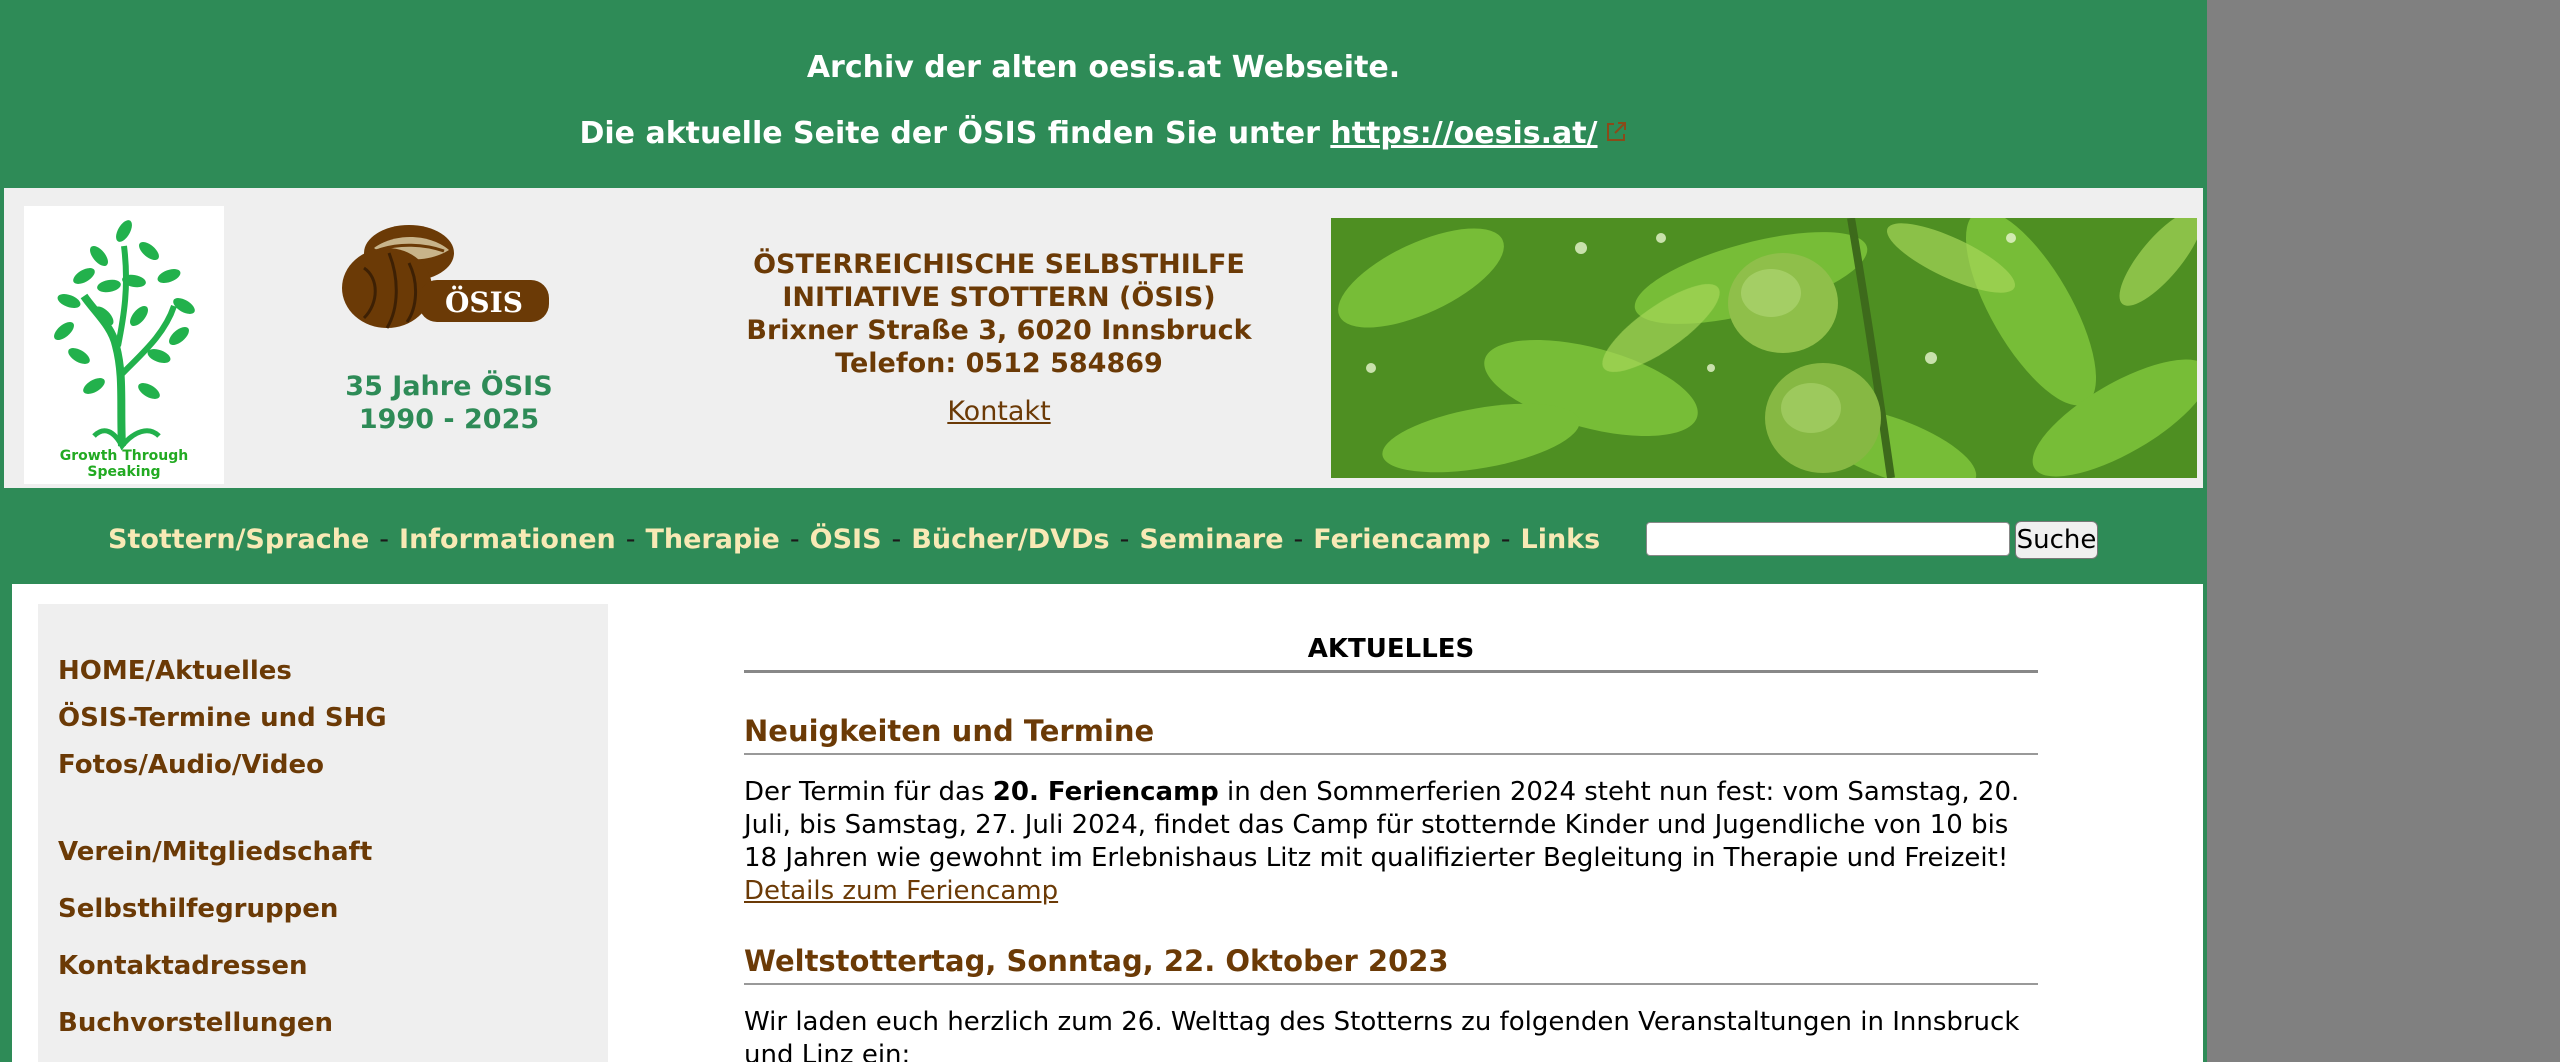 This screenshot has width=2560, height=1062. I want to click on feriencamp-details-link: Details zum Feriencamp, so click(901, 891).